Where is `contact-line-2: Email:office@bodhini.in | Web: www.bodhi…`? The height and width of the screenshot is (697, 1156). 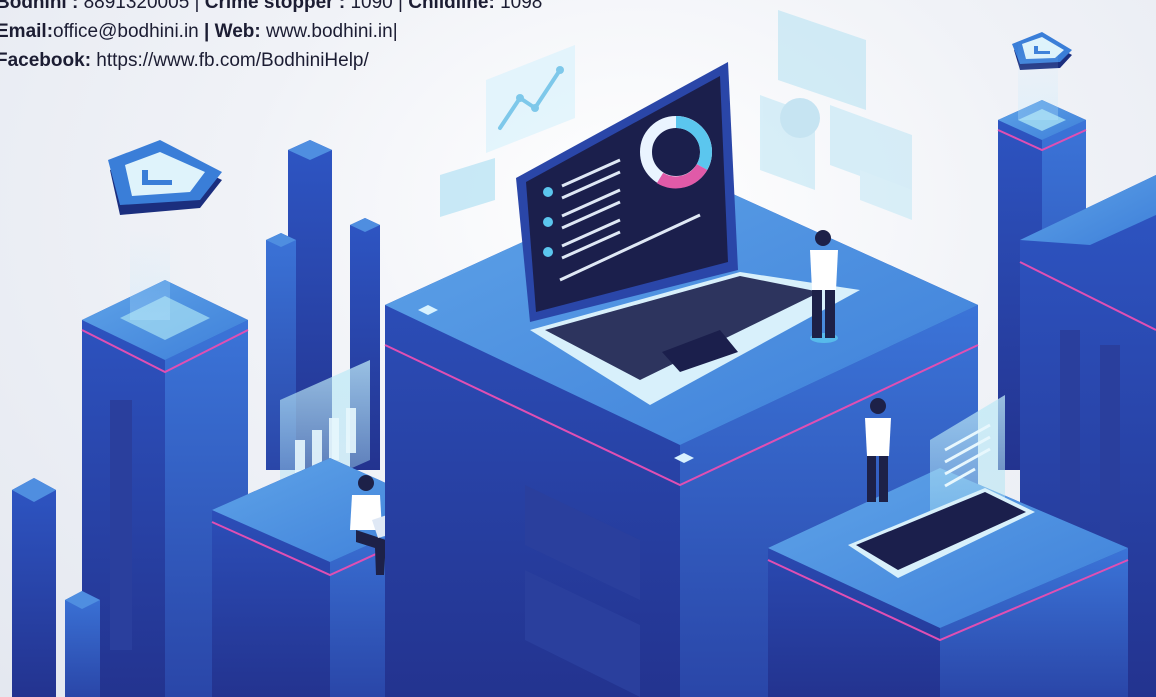
contact-line-2: Email:office@bodhini.in | Web: www.bodhi… is located at coordinates (271, 31).